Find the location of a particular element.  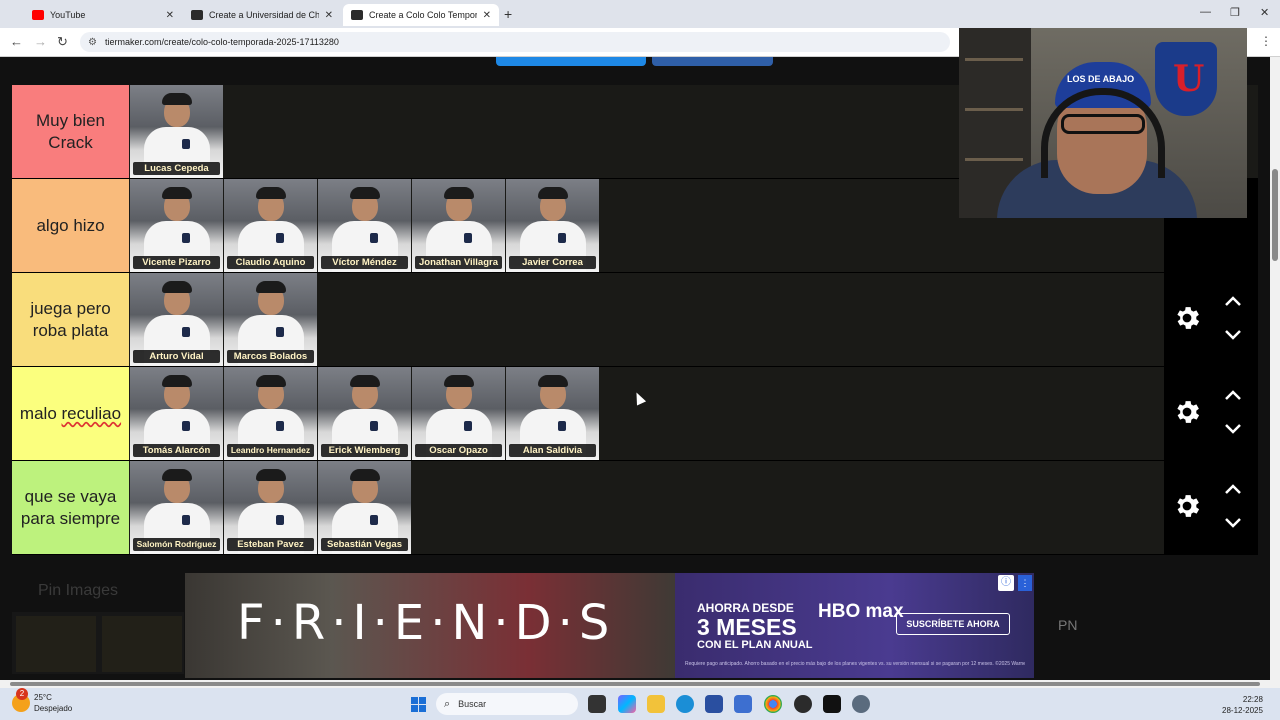

forward-icon: → is located at coordinates (40, 41).